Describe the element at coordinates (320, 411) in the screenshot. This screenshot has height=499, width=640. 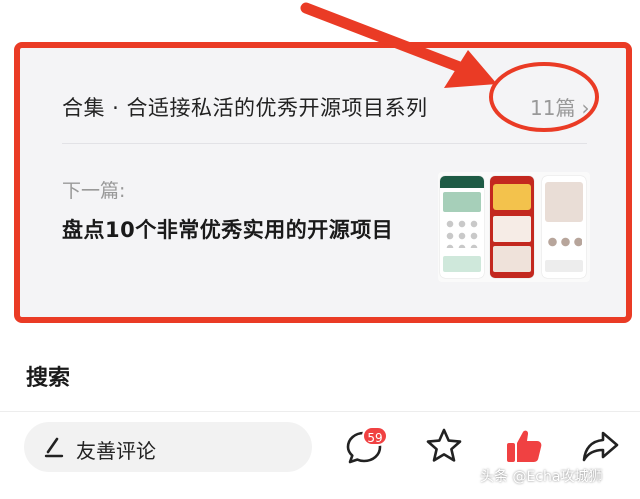
I see `section-divider` at that location.